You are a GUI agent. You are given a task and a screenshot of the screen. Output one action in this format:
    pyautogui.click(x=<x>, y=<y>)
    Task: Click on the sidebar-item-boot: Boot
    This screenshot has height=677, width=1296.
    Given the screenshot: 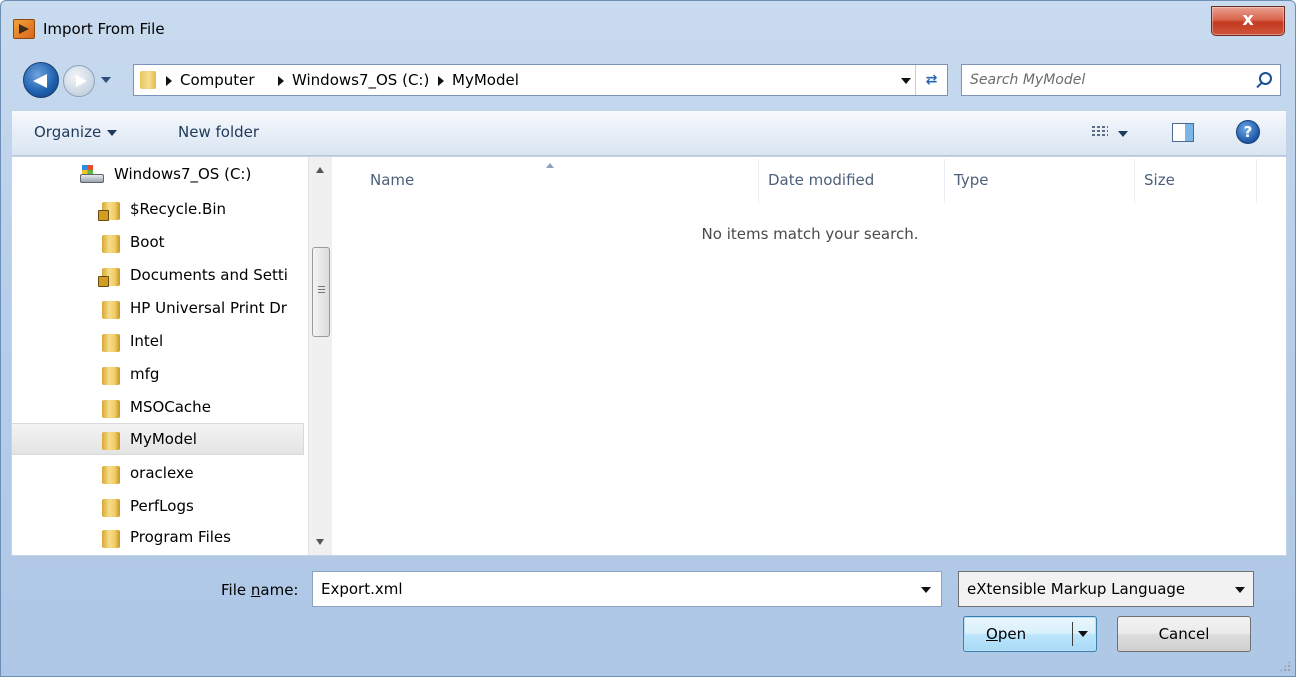 What is the action you would take?
    pyautogui.click(x=158, y=243)
    